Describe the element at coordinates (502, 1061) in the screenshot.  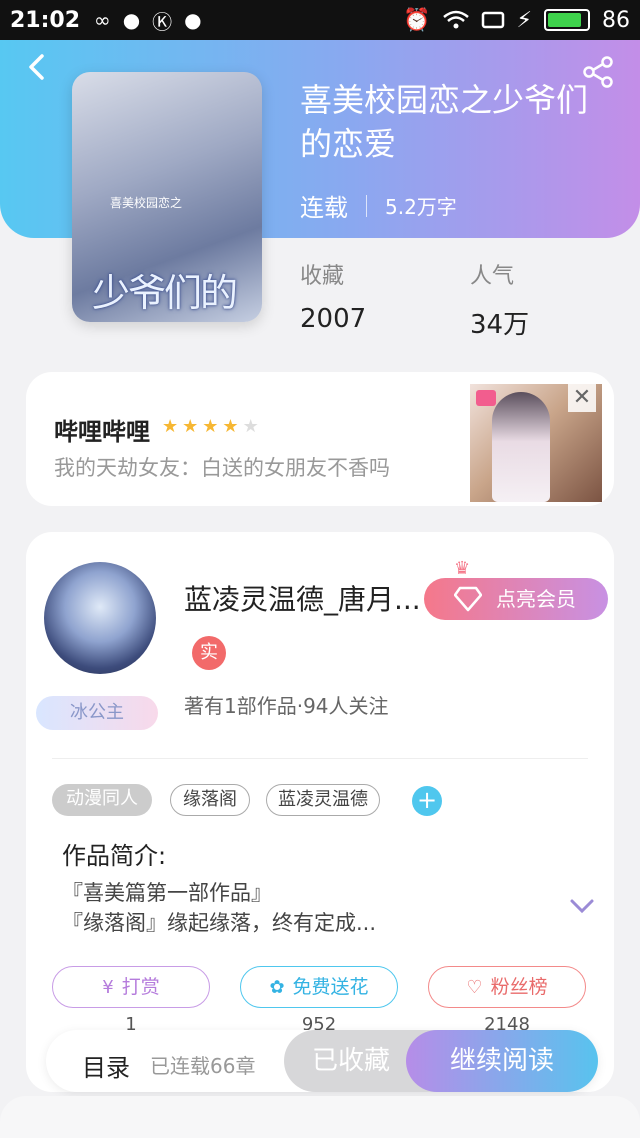
I see `continue-reading-button: 继续阅读` at that location.